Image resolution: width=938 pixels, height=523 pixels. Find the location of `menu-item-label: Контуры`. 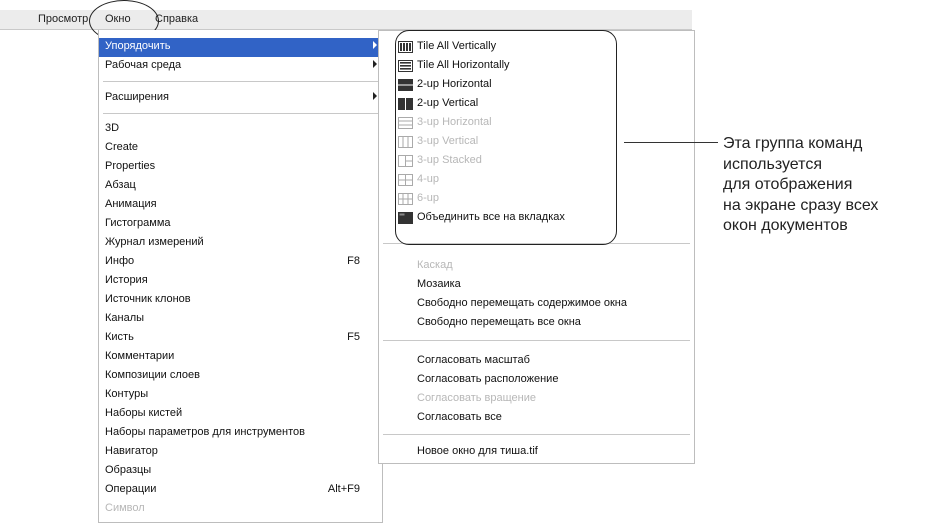

menu-item-label: Контуры is located at coordinates (127, 394).